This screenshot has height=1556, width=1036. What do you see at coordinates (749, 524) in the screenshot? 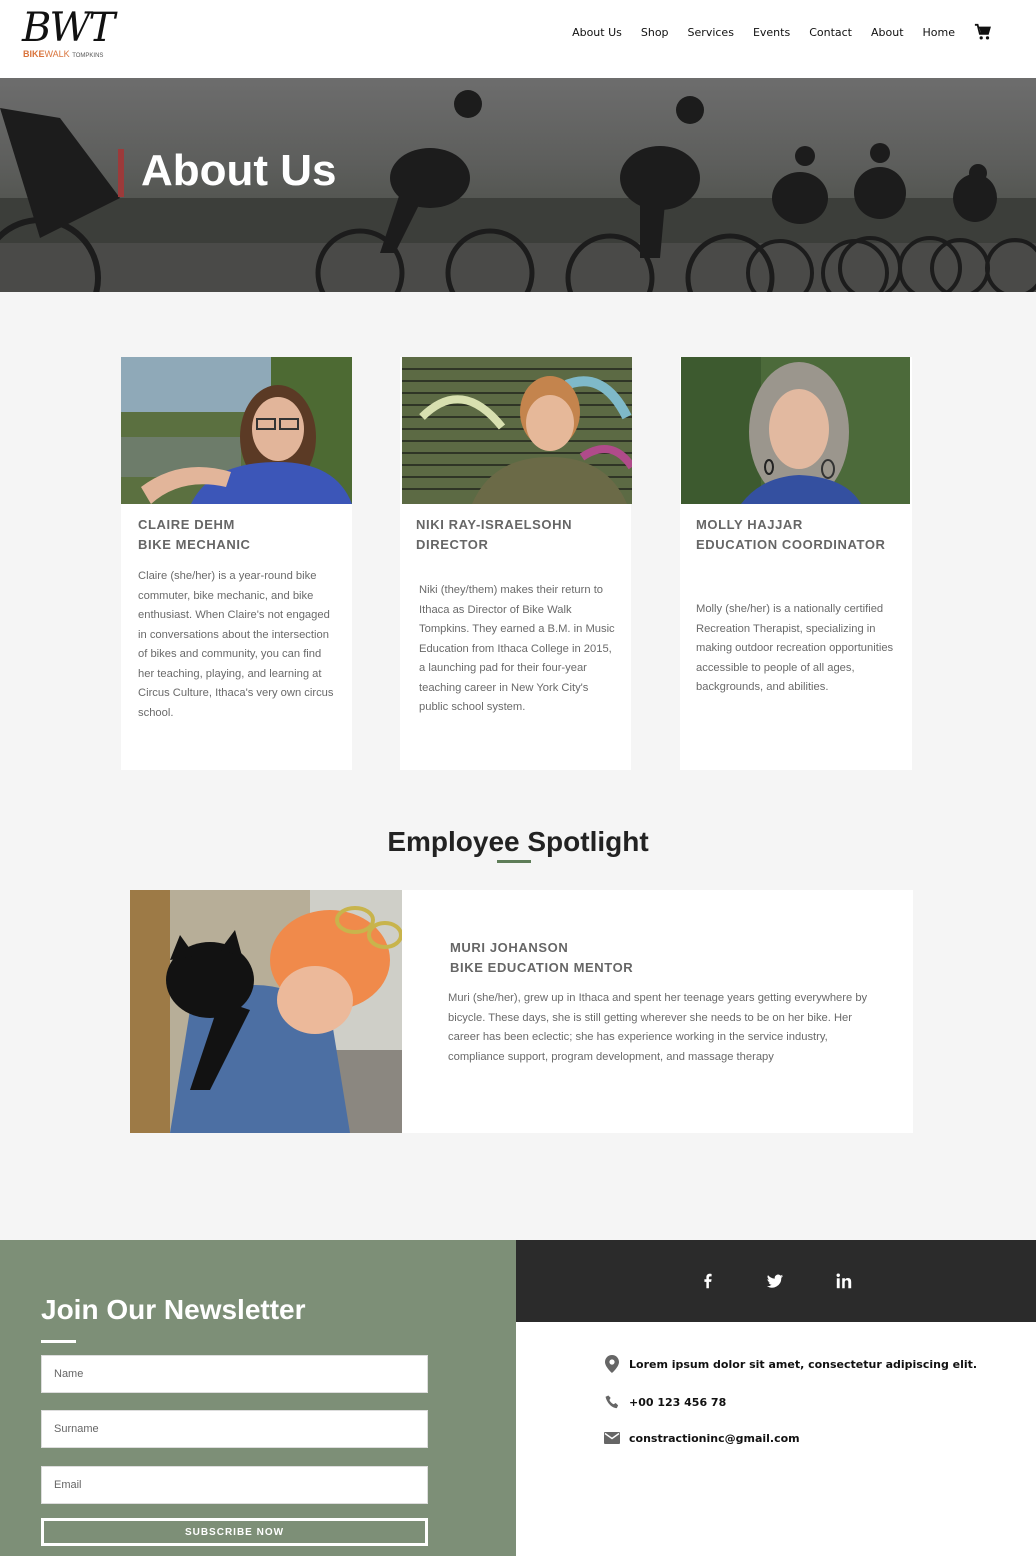
I see `member-name: MOLLY HAJJAR` at bounding box center [749, 524].